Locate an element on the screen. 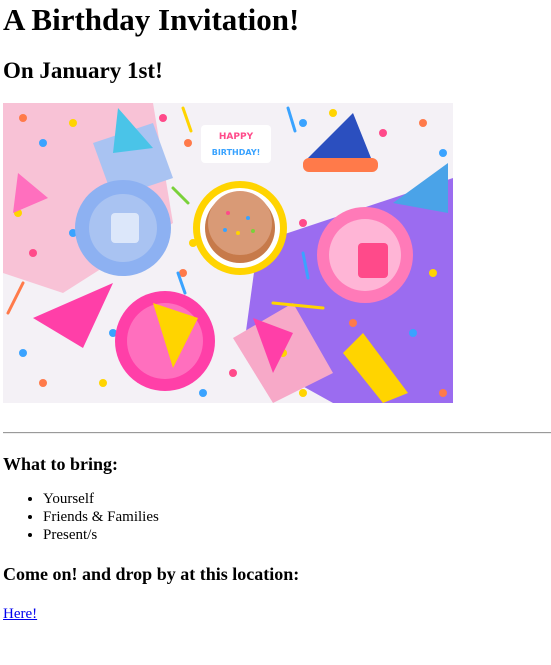  location-heading: Come on! and drop by at this location: is located at coordinates (151, 574).